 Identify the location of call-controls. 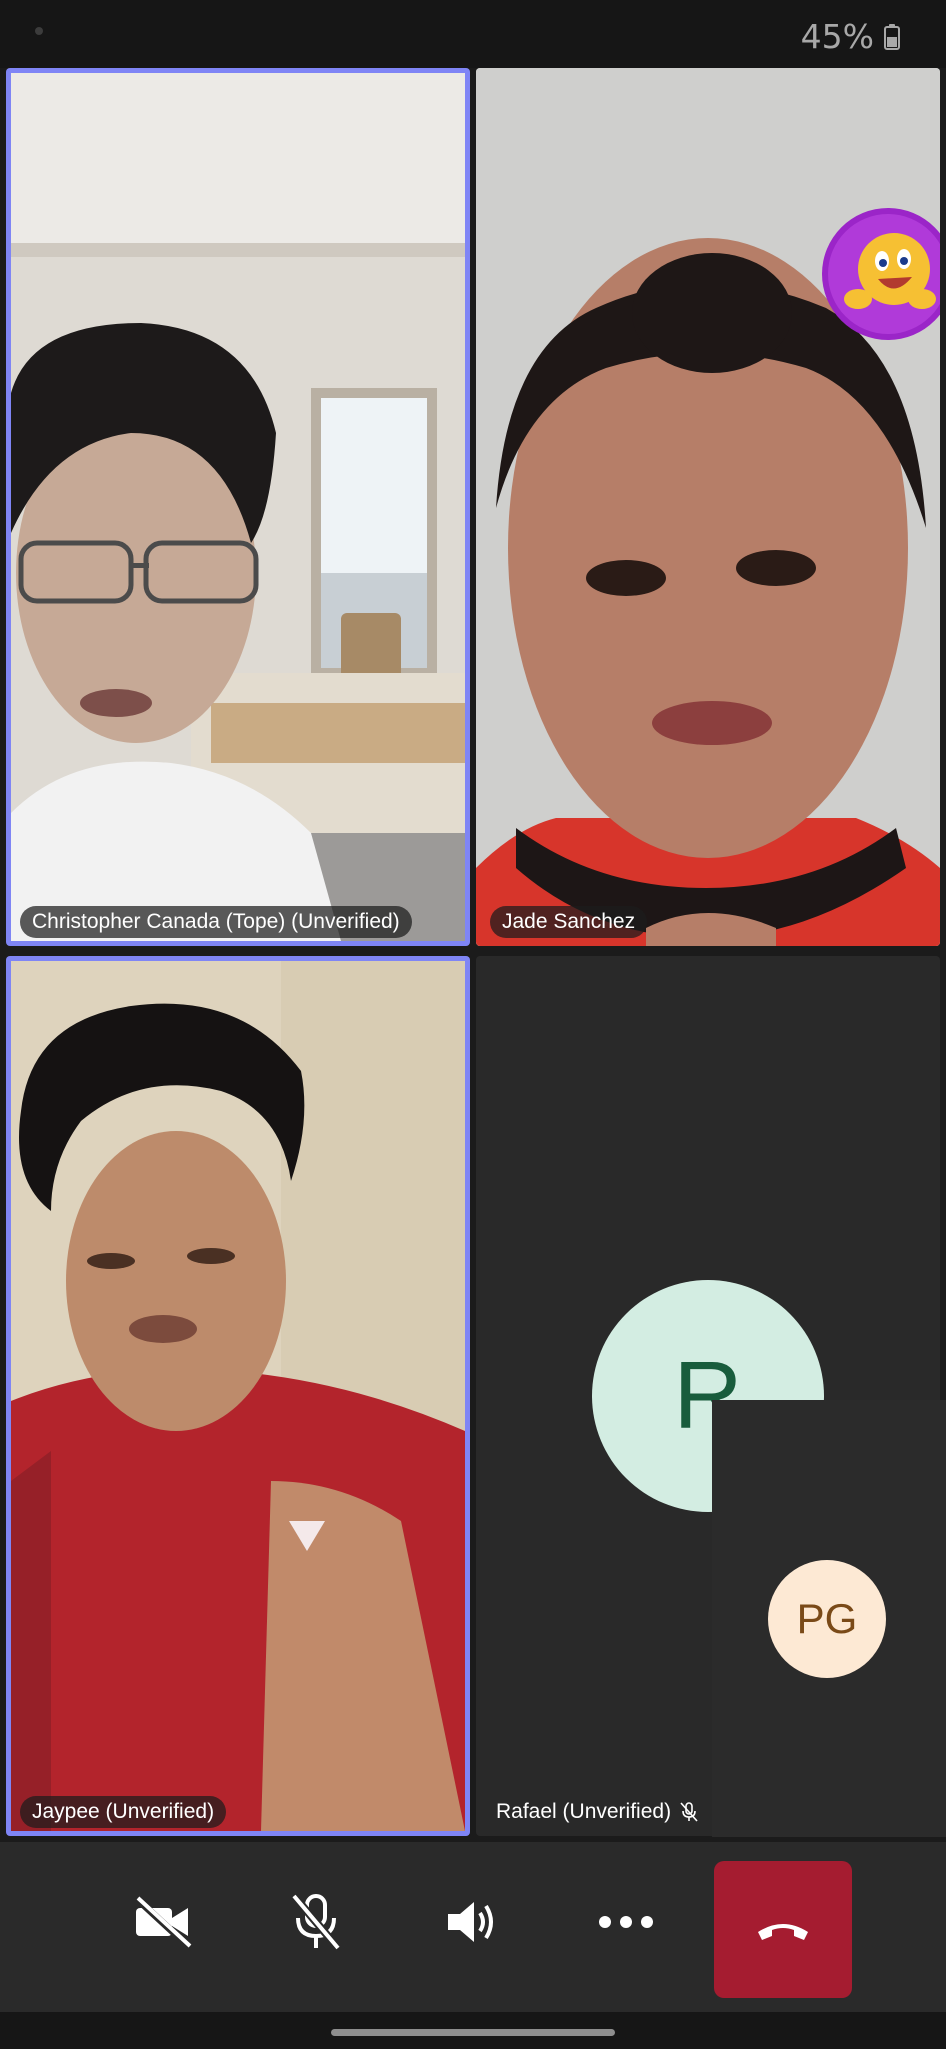
(473, 1927).